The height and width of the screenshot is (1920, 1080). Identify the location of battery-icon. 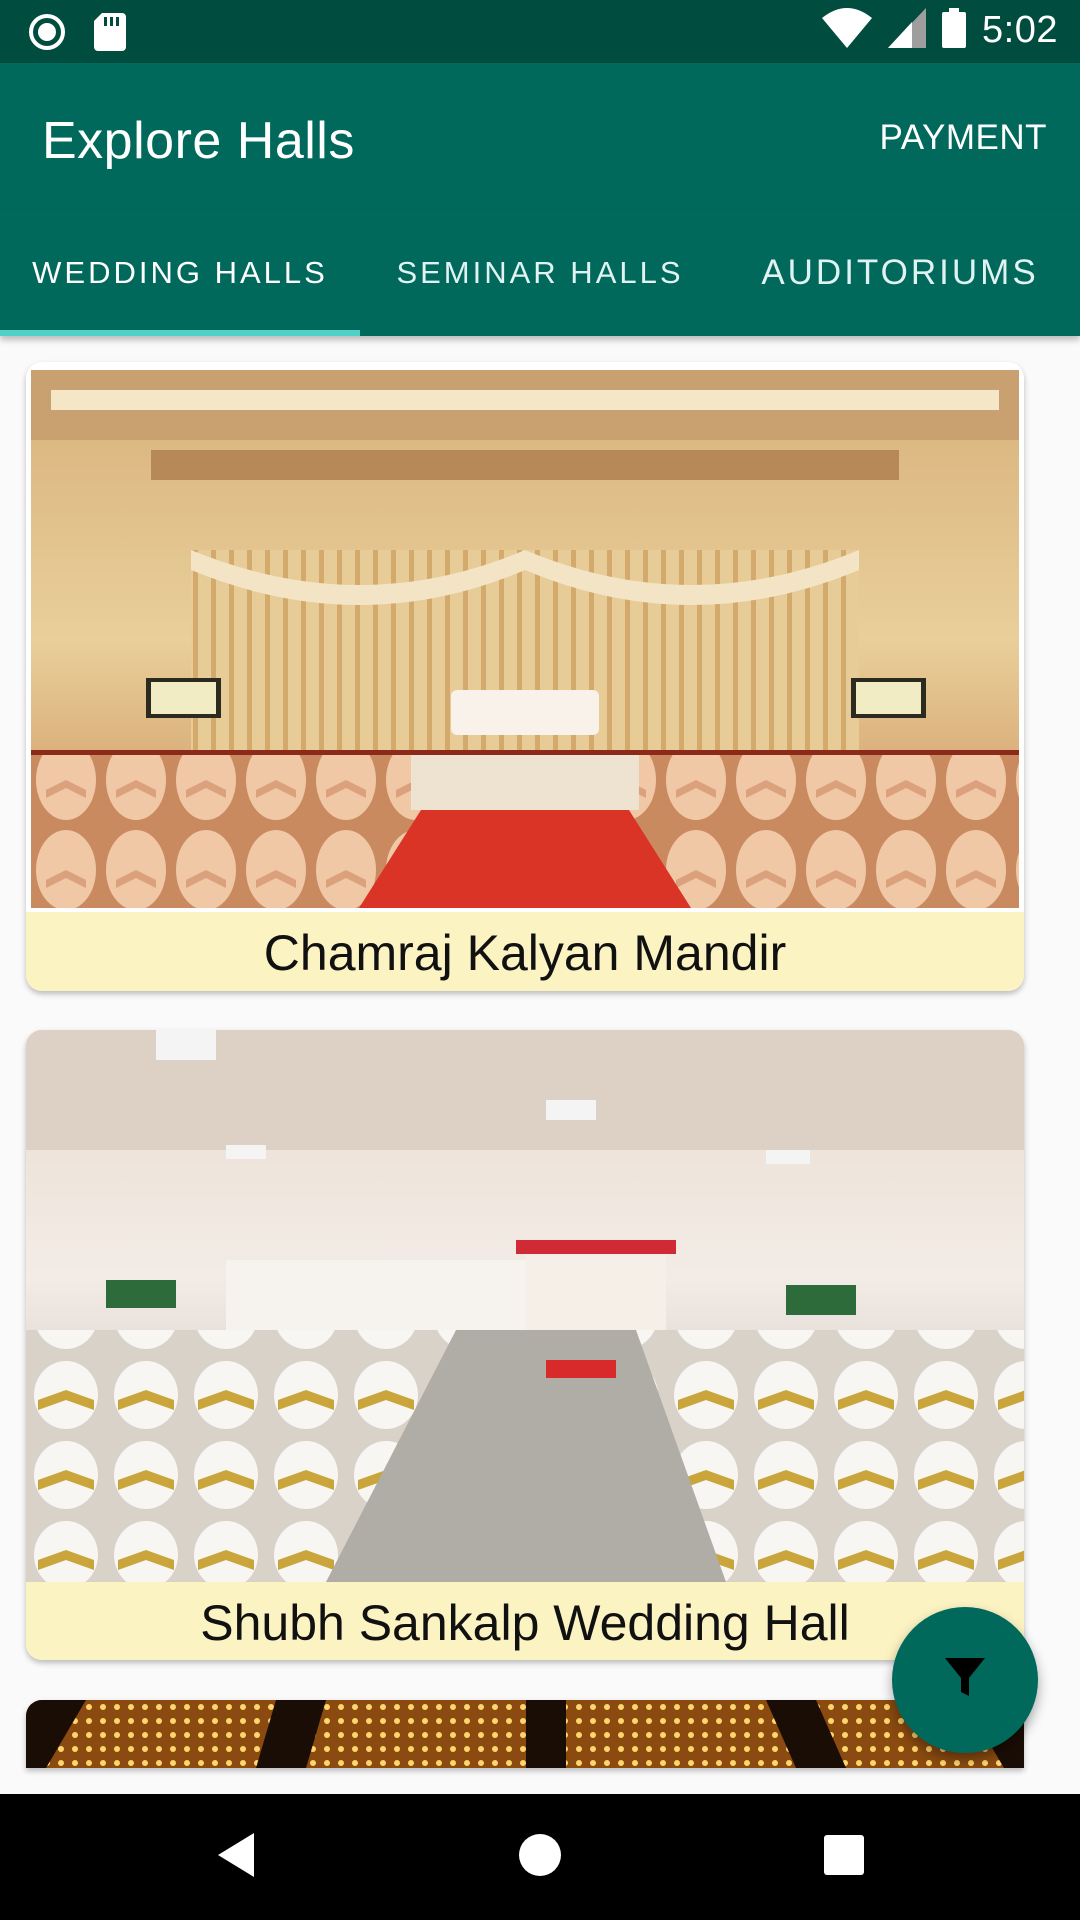
(954, 30).